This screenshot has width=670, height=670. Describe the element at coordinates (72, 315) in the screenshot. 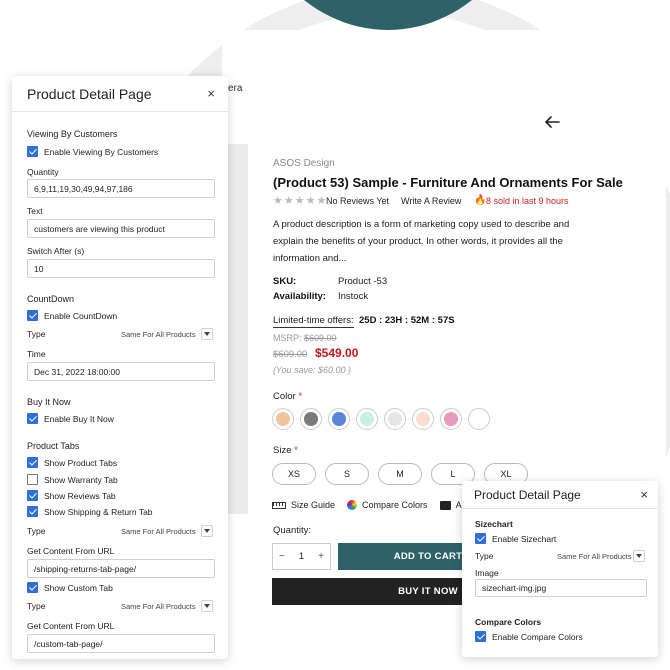

I see `enable-countdown-checkbox: Enable CountDown` at that location.